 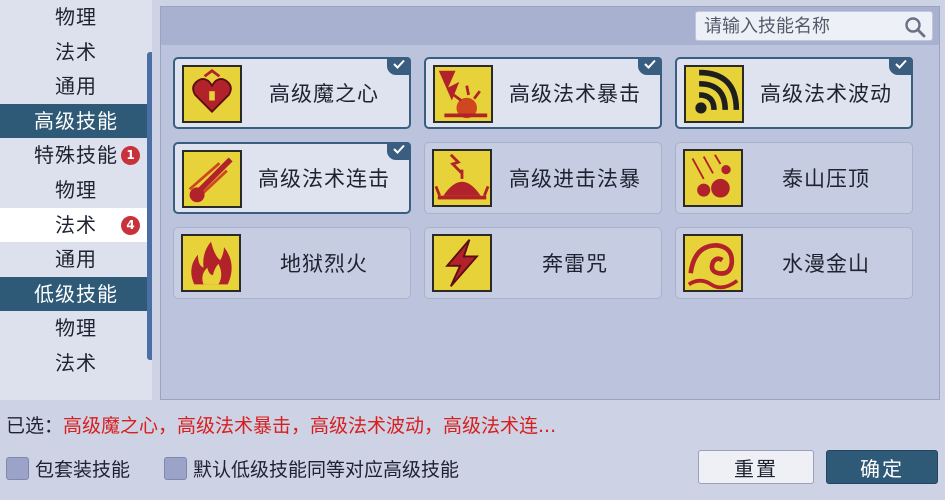 What do you see at coordinates (575, 179) in the screenshot?
I see `skill-name: 高级进击法暴` at bounding box center [575, 179].